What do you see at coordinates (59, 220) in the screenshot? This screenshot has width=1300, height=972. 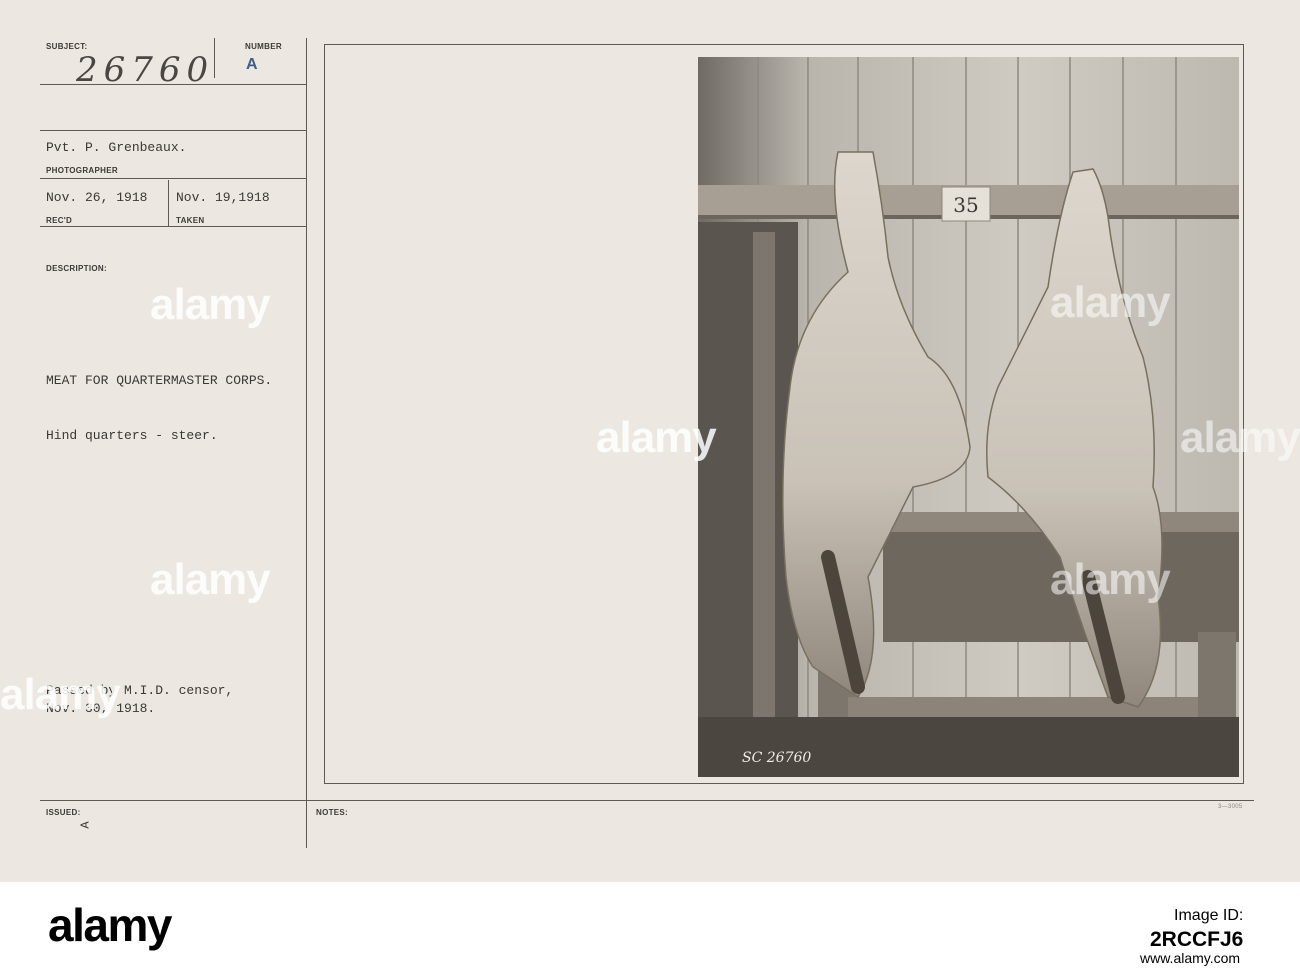 I see `received-label: REC'D` at bounding box center [59, 220].